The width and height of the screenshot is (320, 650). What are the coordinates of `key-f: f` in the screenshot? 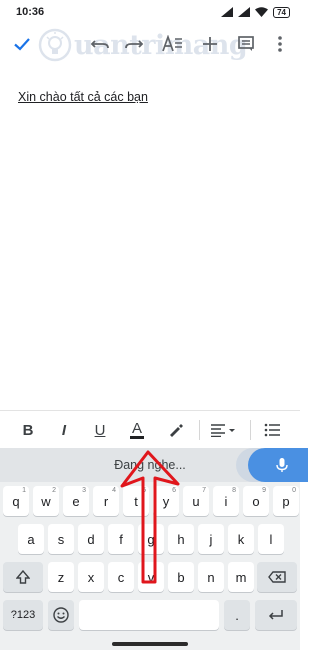 It's located at (121, 539).